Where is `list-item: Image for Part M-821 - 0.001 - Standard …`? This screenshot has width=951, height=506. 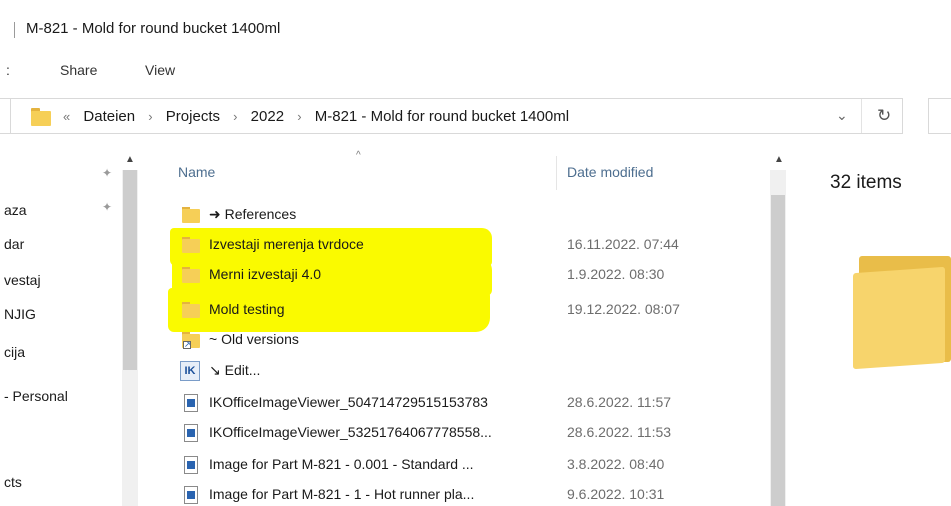
list-item: Image for Part M-821 - 0.001 - Standard … is located at coordinates (465, 465).